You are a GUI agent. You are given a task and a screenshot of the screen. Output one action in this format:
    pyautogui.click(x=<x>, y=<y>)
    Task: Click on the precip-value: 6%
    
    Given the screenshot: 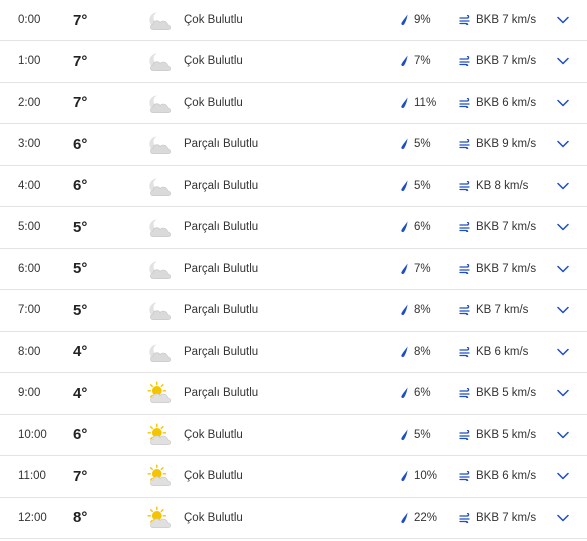 What is the action you would take?
    pyautogui.click(x=422, y=393)
    